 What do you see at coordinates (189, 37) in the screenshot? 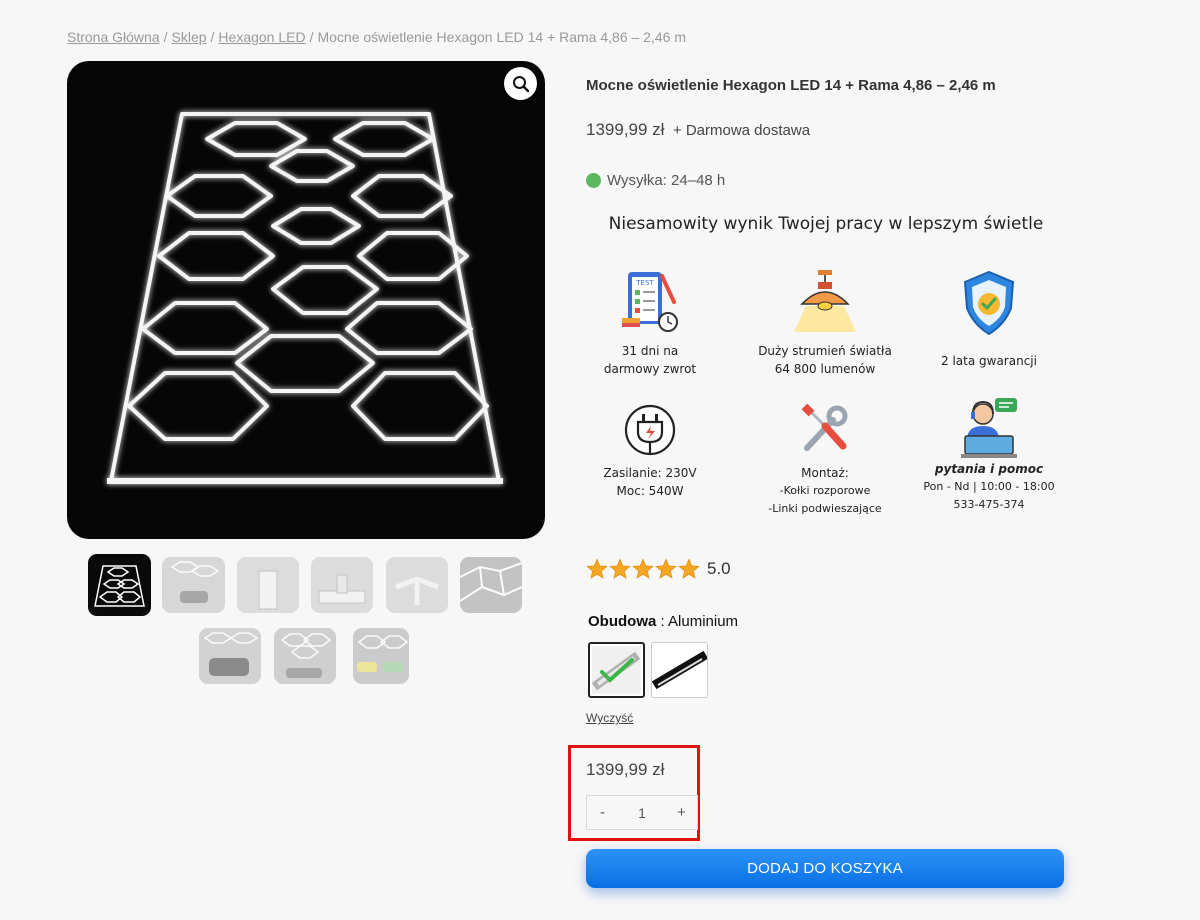
I see `breadcrumb-shop-link: Sklep` at bounding box center [189, 37].